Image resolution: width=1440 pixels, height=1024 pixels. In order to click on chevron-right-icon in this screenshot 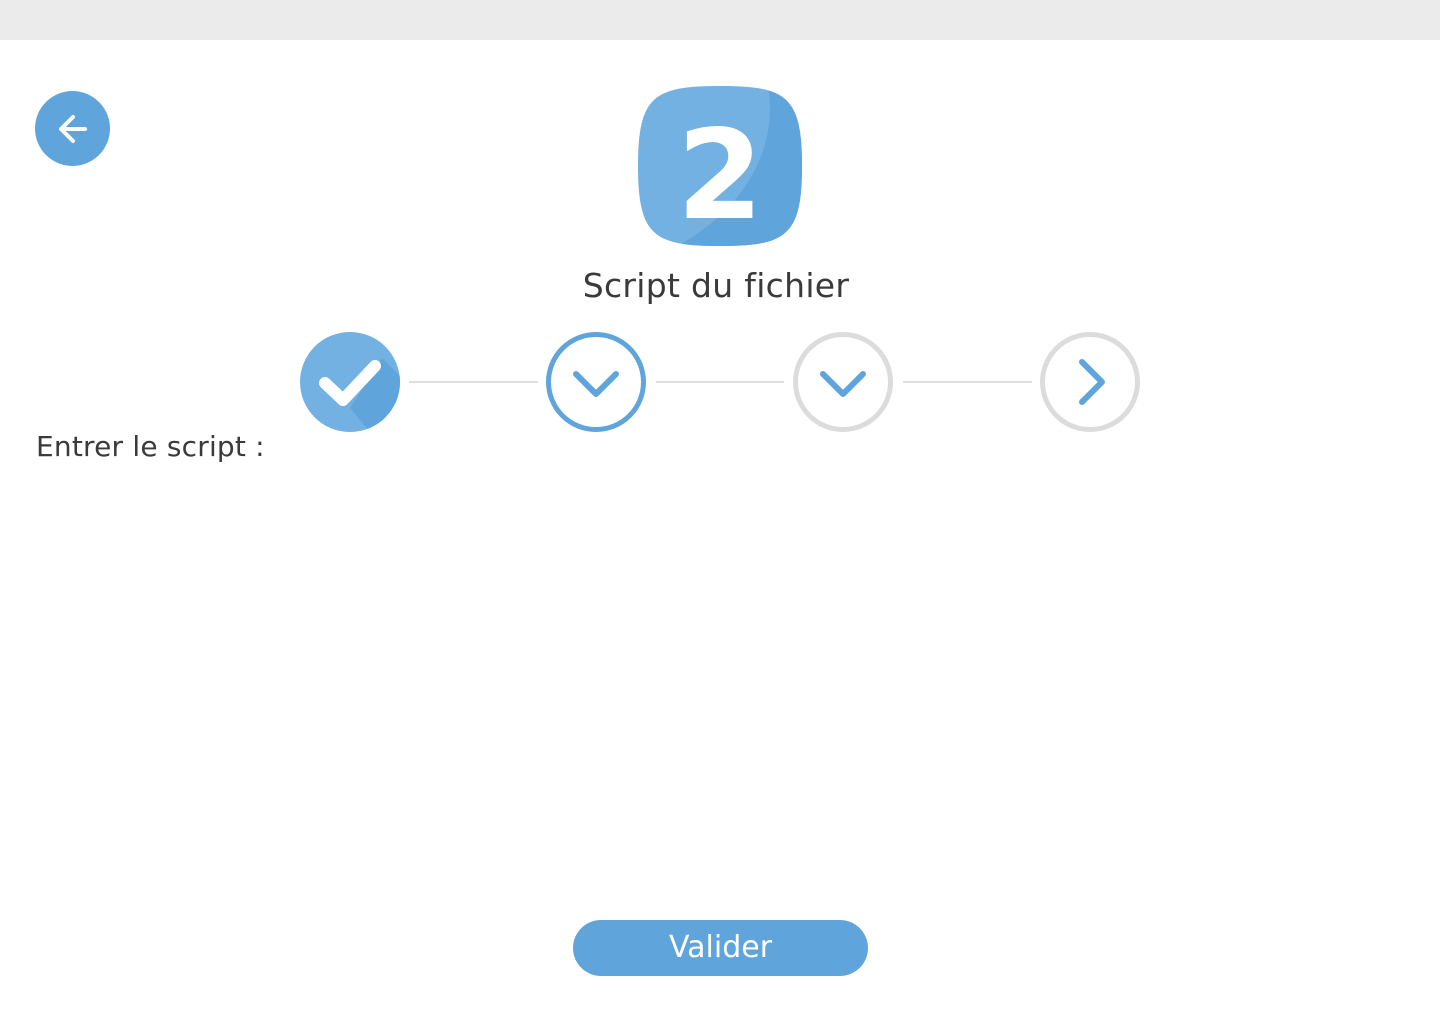, I will do `click(1092, 382)`.